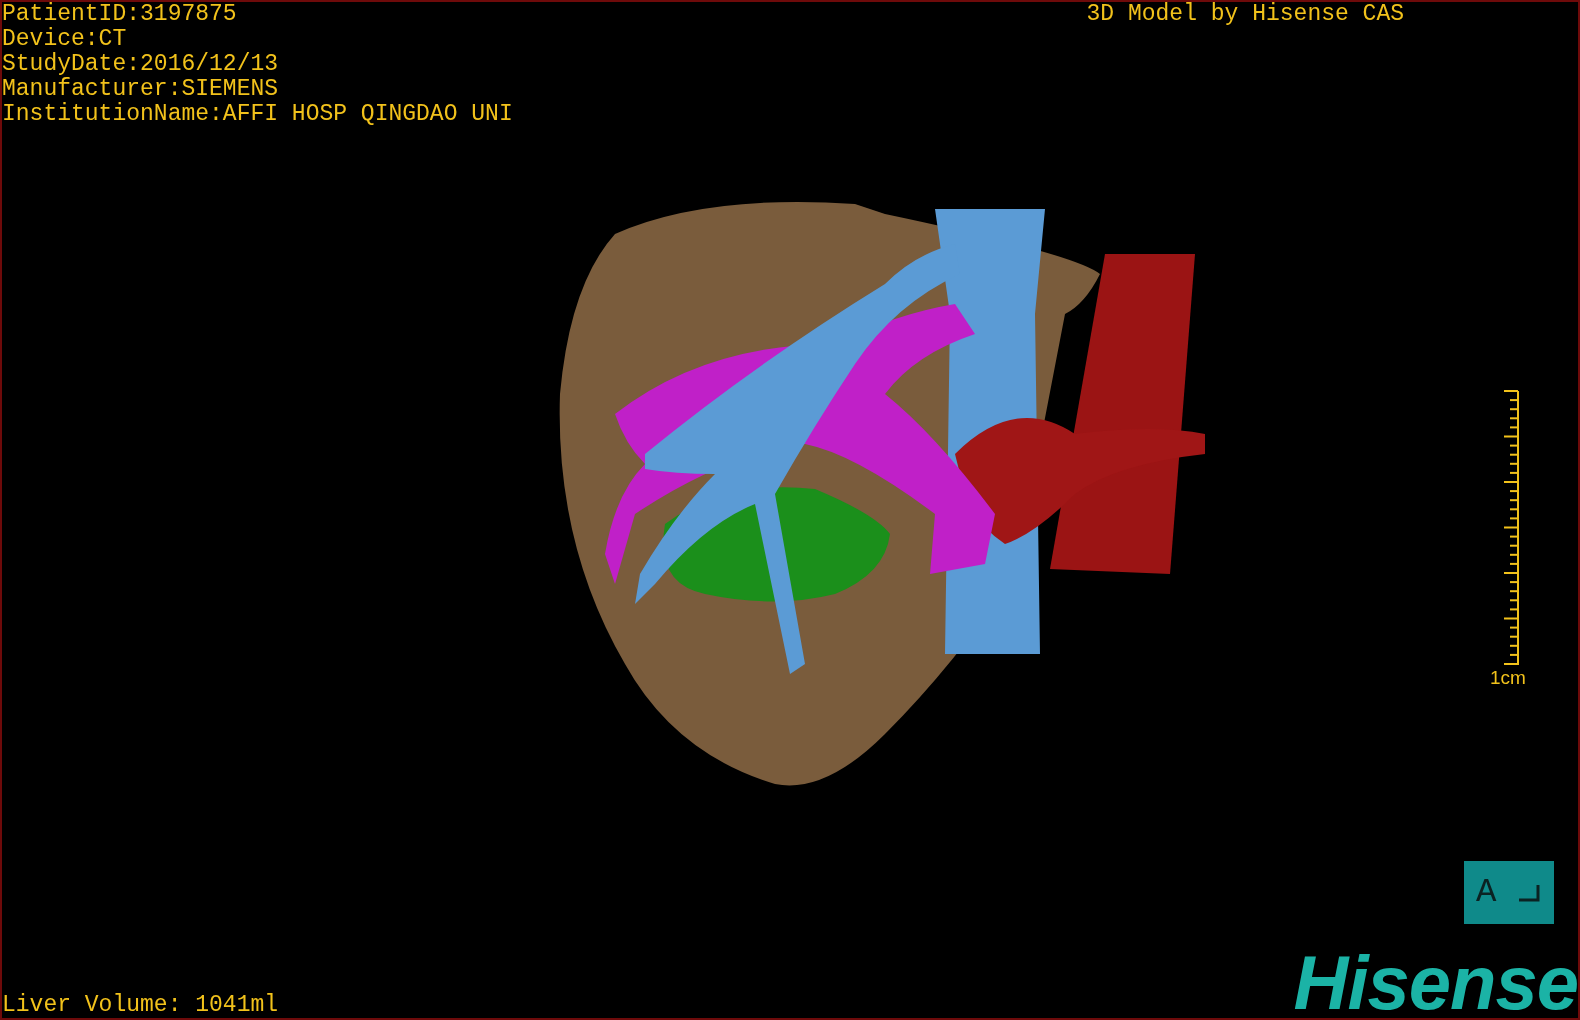 This screenshot has width=1580, height=1020. What do you see at coordinates (120, 14) in the screenshot?
I see `patient-info-line: PatientID:3197875` at bounding box center [120, 14].